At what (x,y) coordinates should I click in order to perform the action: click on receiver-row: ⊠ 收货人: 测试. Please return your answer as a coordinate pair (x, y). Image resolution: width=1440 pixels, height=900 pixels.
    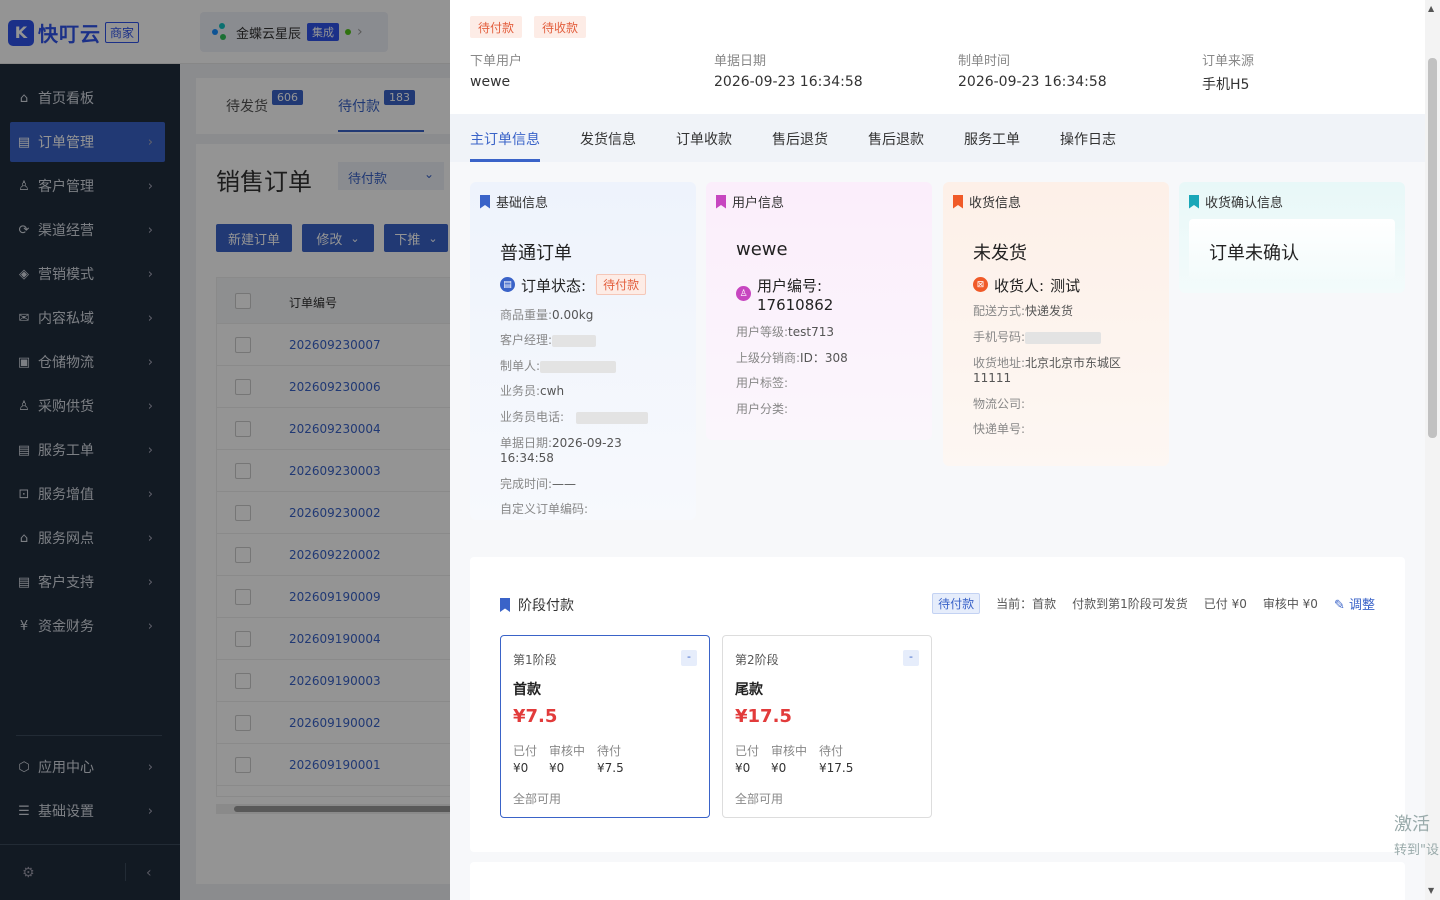
    Looking at the image, I should click on (1026, 285).